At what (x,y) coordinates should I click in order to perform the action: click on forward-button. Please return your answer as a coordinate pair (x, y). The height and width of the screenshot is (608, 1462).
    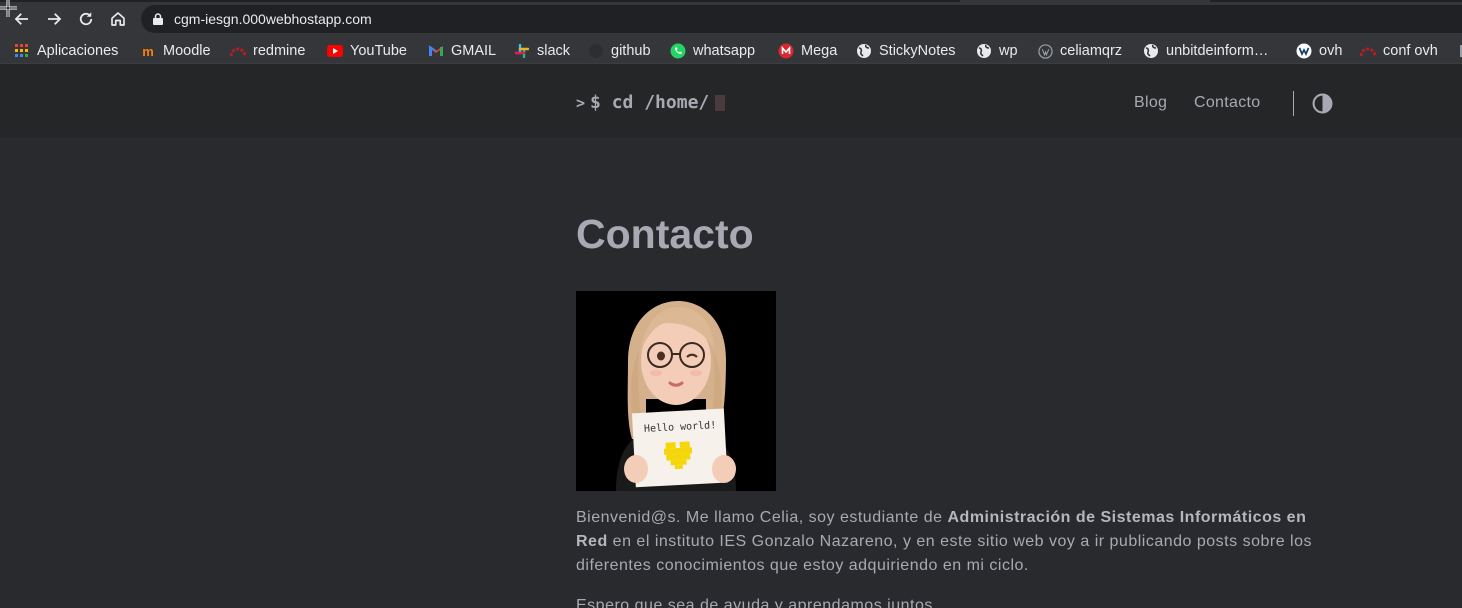
    Looking at the image, I should click on (54, 19).